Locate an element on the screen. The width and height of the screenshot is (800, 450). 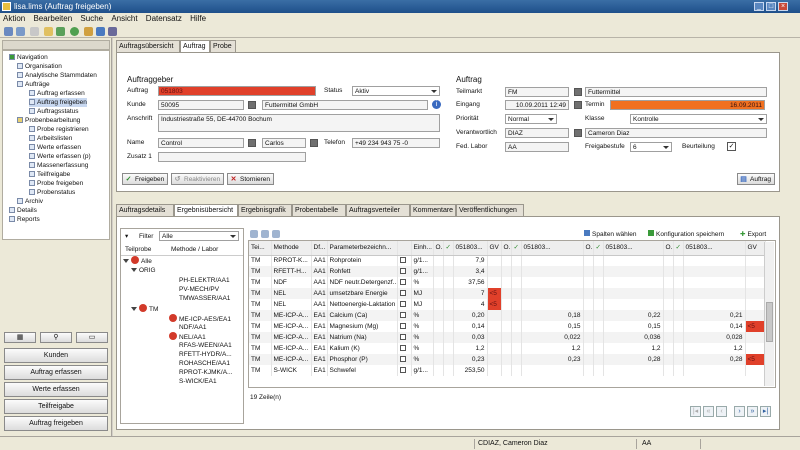
table-row: TM NEL AA1 umsetzbare Energie MJ 7 <5 is located at coordinates (507, 293).